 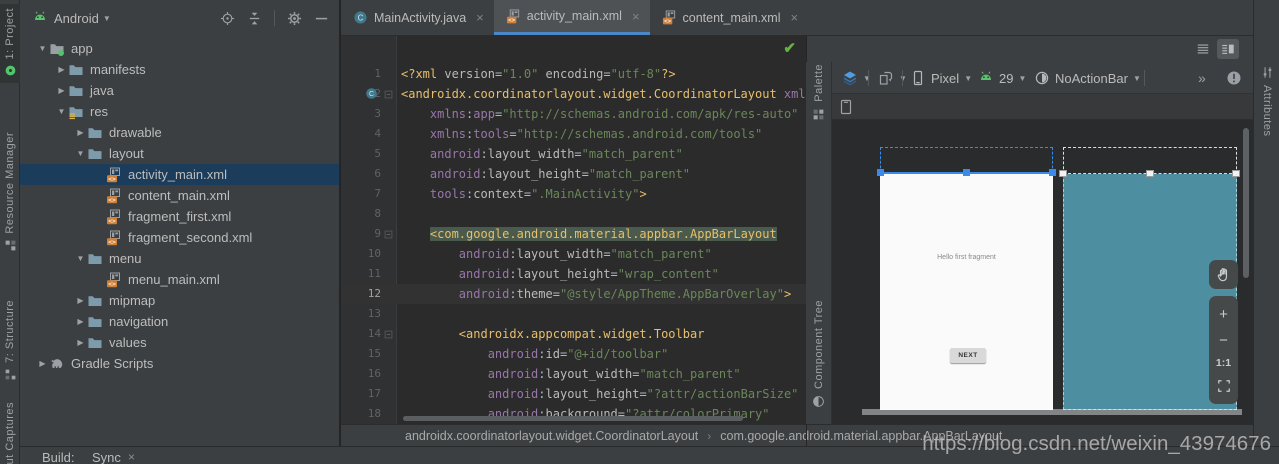 What do you see at coordinates (179, 153) in the screenshot?
I see `tree-item-layout: ▼ layout` at bounding box center [179, 153].